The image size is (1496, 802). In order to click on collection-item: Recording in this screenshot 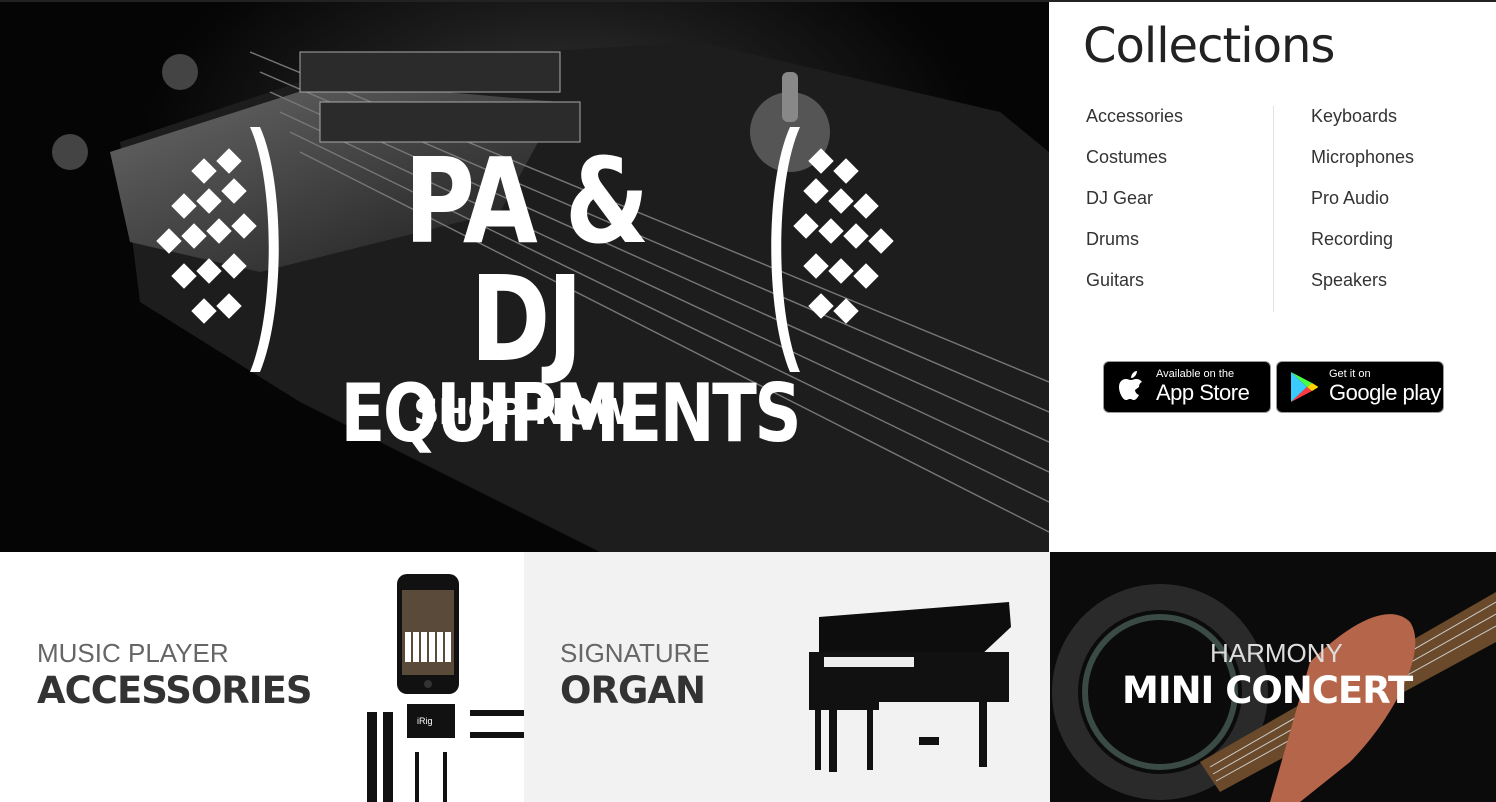, I will do `click(1362, 249)`.